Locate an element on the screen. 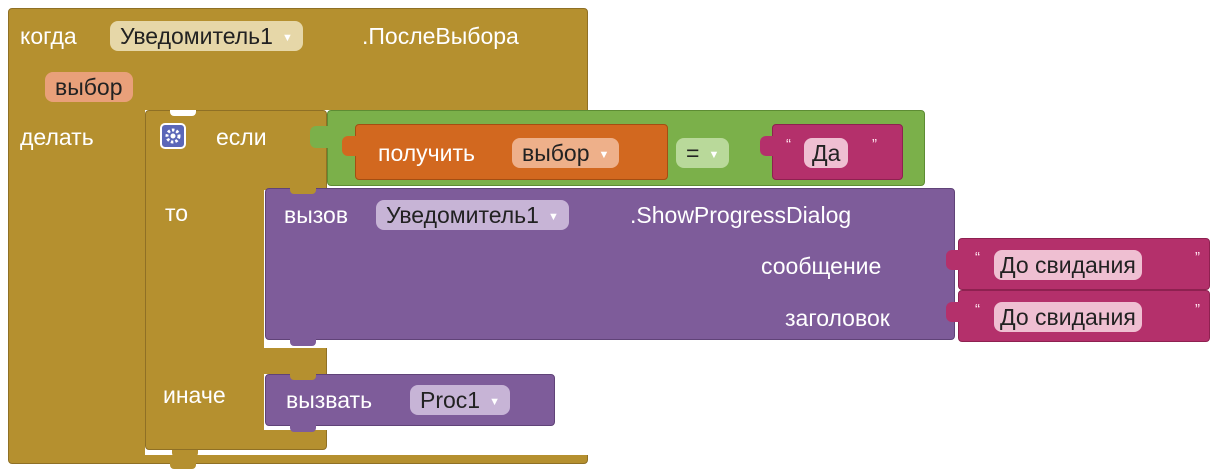 The height and width of the screenshot is (469, 1215). if-block-bottom-tooth is located at coordinates (185, 453).